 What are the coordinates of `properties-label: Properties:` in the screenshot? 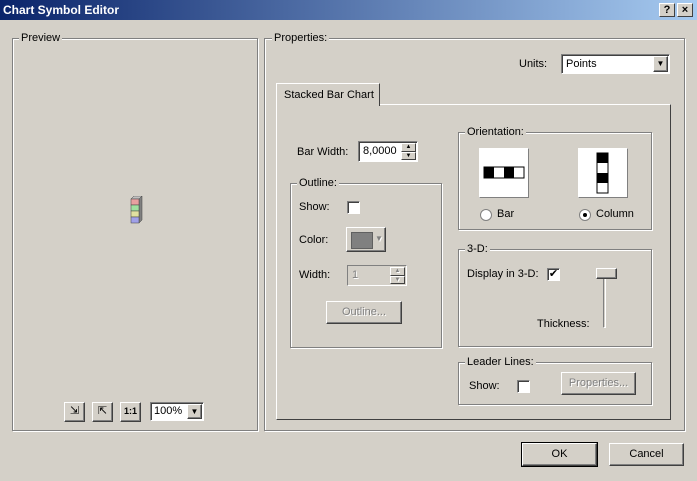 It's located at (301, 38).